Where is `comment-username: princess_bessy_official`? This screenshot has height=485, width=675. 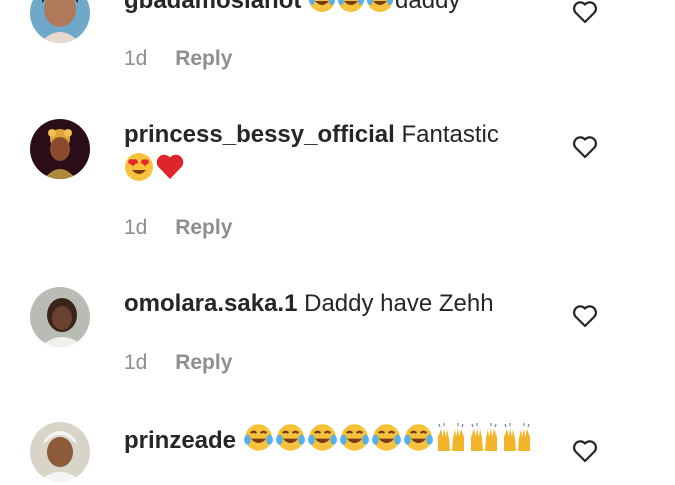 comment-username: princess_bessy_official is located at coordinates (259, 134).